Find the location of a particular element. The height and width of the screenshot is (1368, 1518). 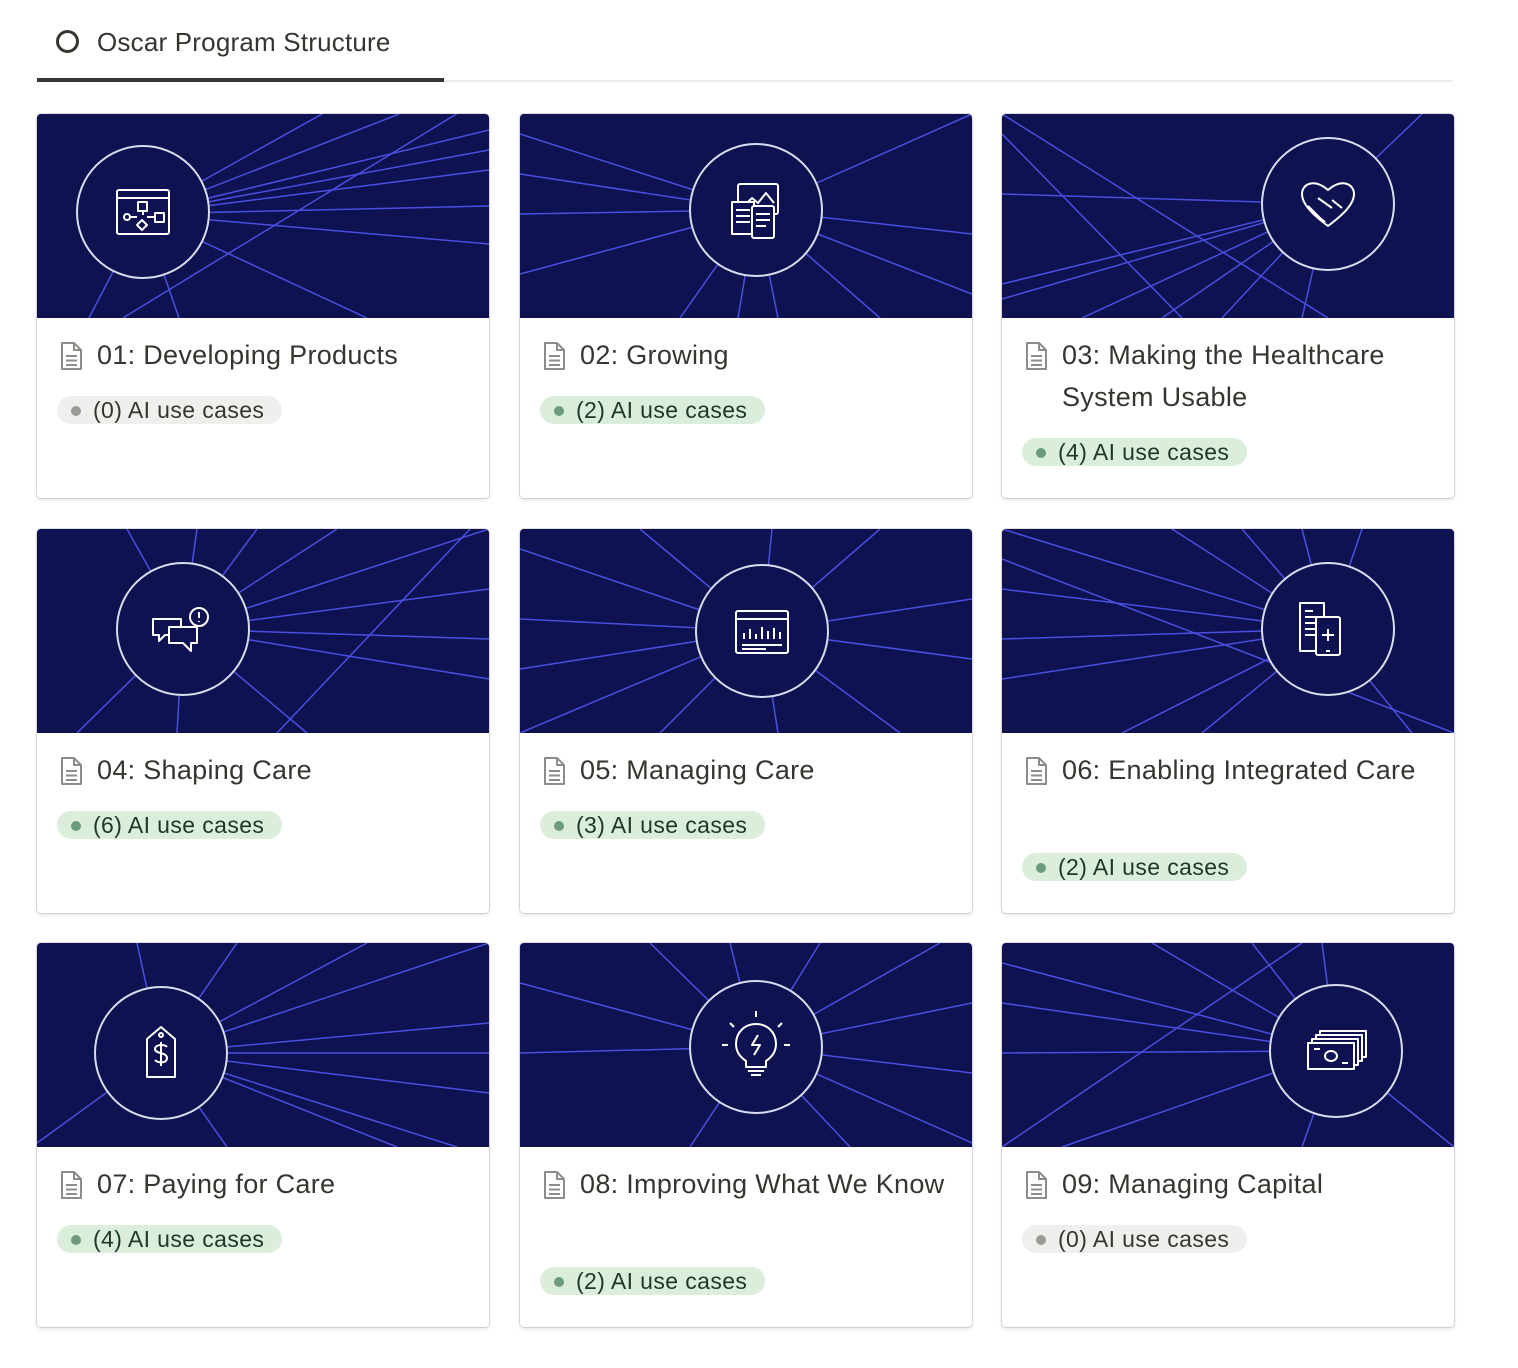

gallery-card-07: 07: Paying for Care (4) AI use cases is located at coordinates (263, 1135).